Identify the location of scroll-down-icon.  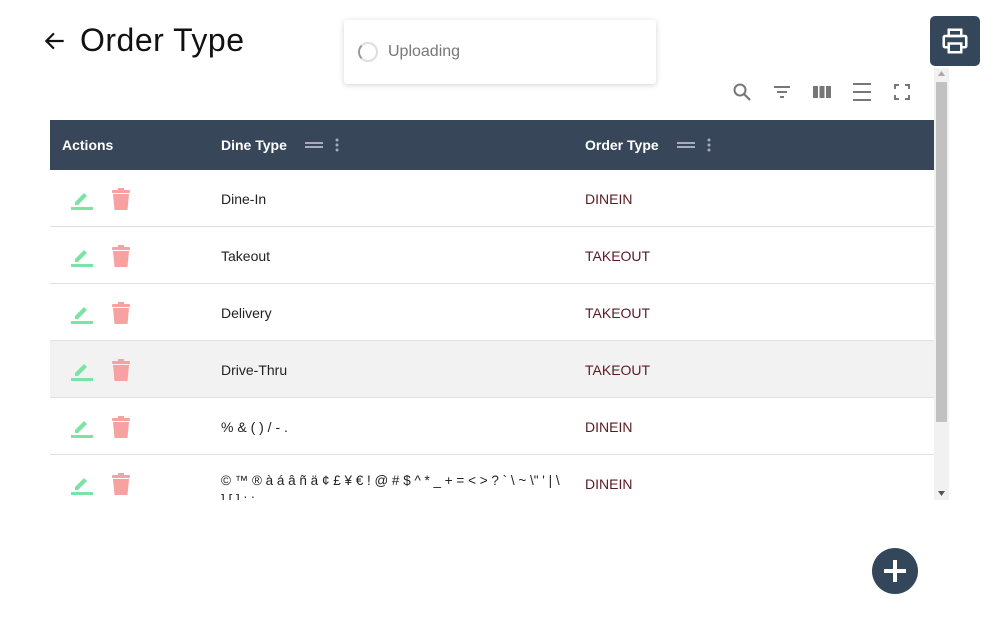
(941, 493).